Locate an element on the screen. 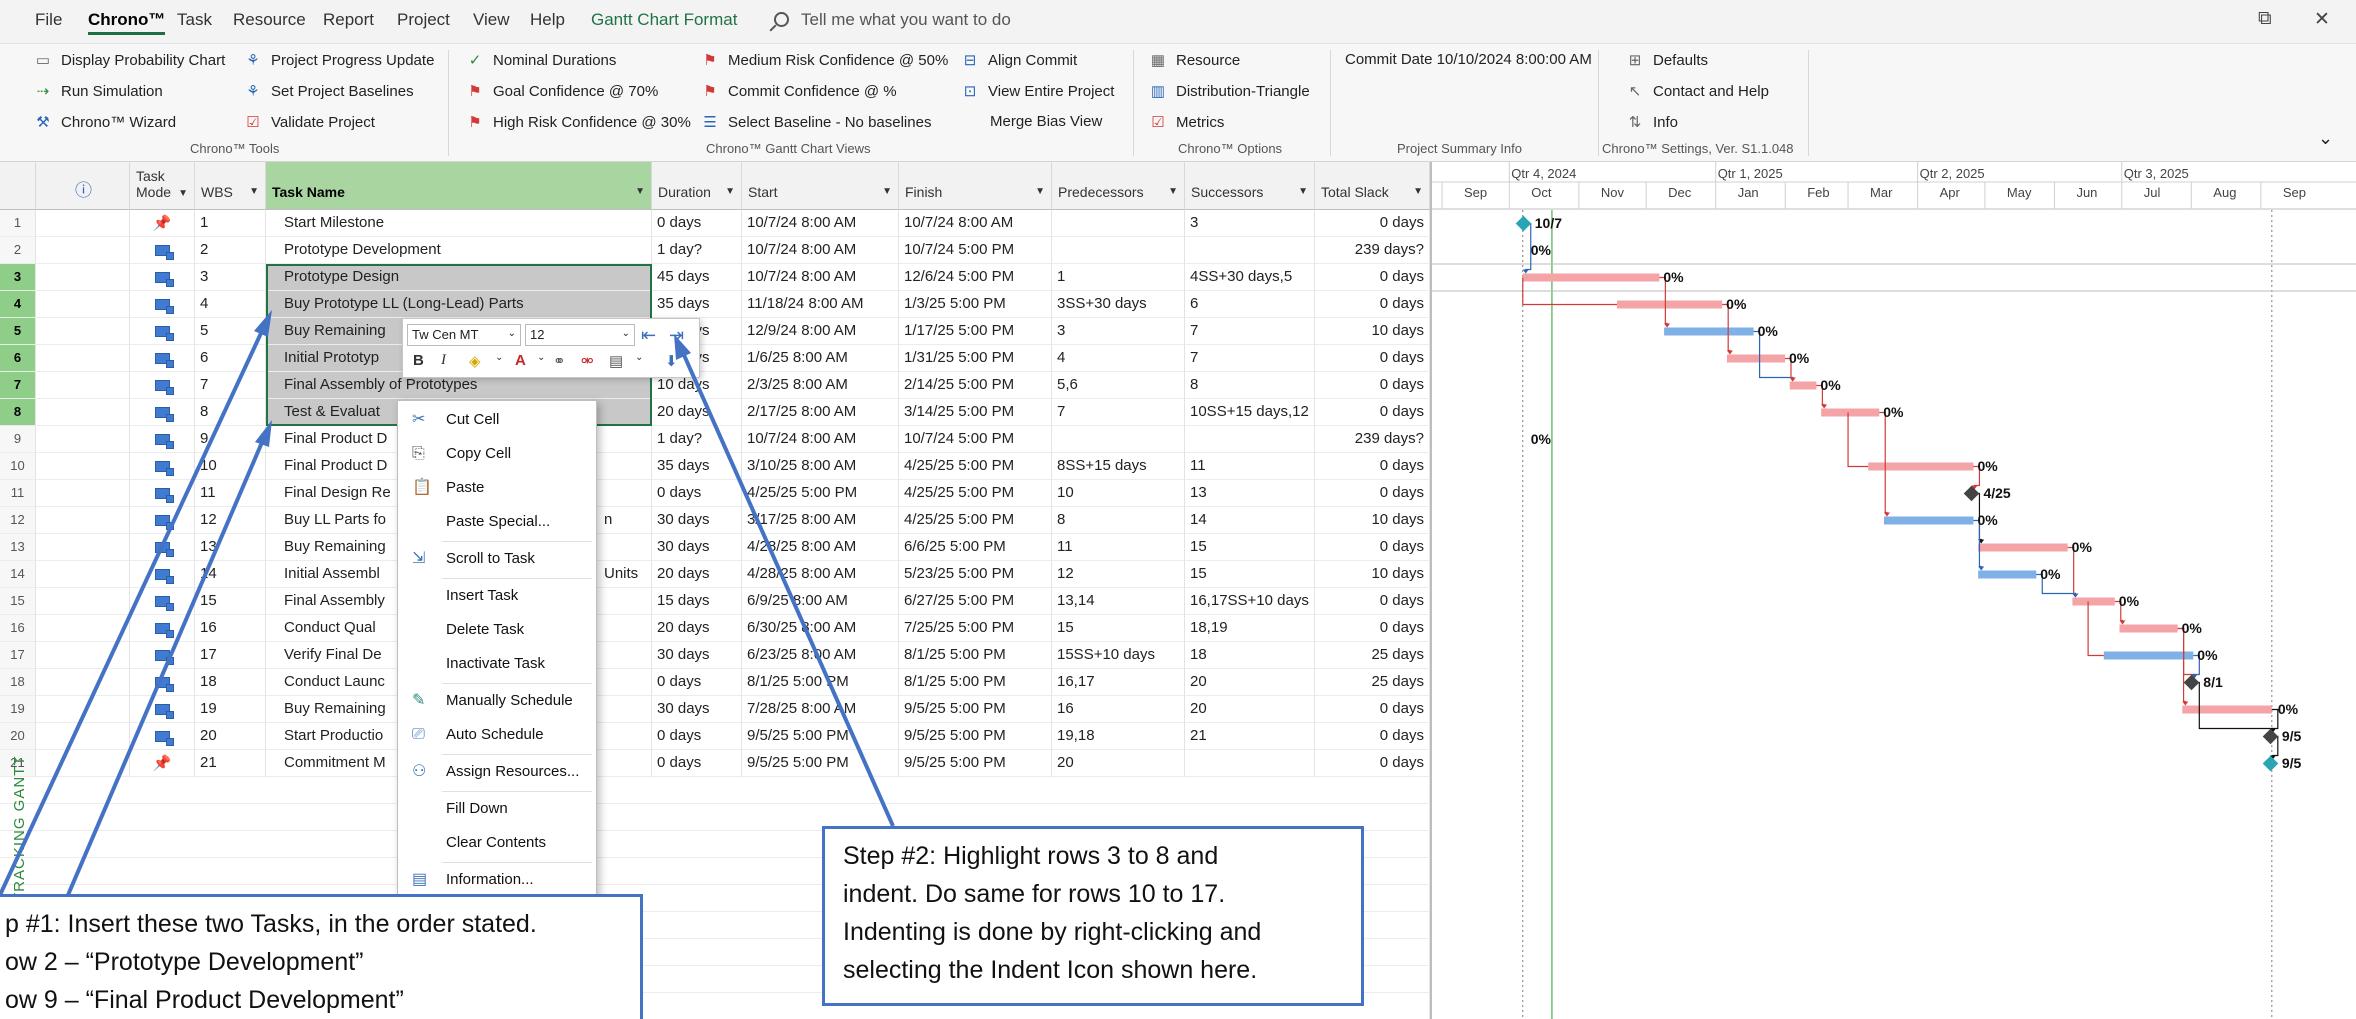 This screenshot has height=1019, width=2356. manually-schedule-item: ✎ Manually Schedule is located at coordinates (497, 701).